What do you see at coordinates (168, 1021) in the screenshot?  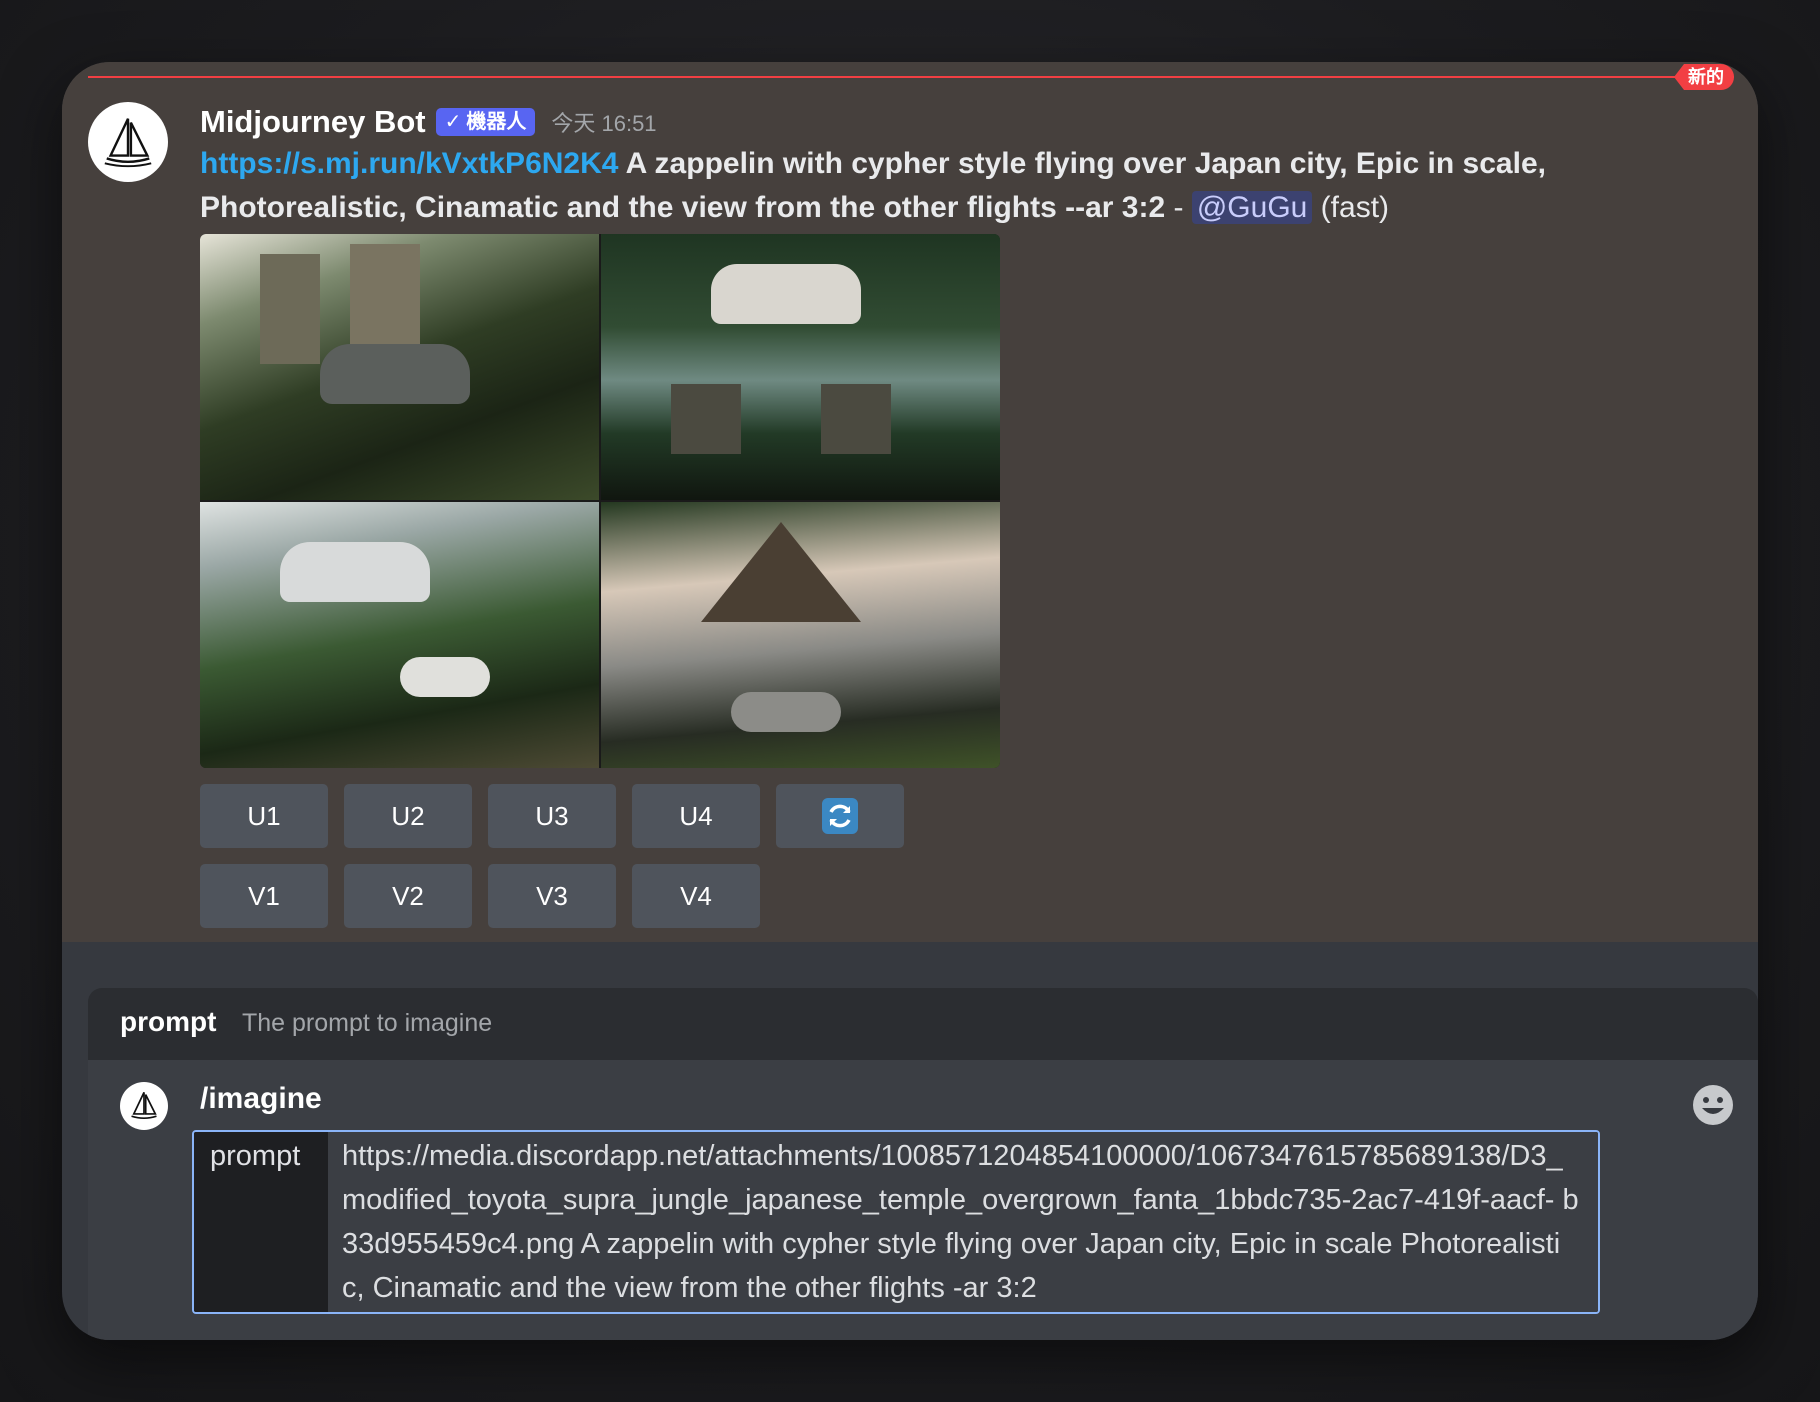 I see `option-hint-name: prompt` at bounding box center [168, 1021].